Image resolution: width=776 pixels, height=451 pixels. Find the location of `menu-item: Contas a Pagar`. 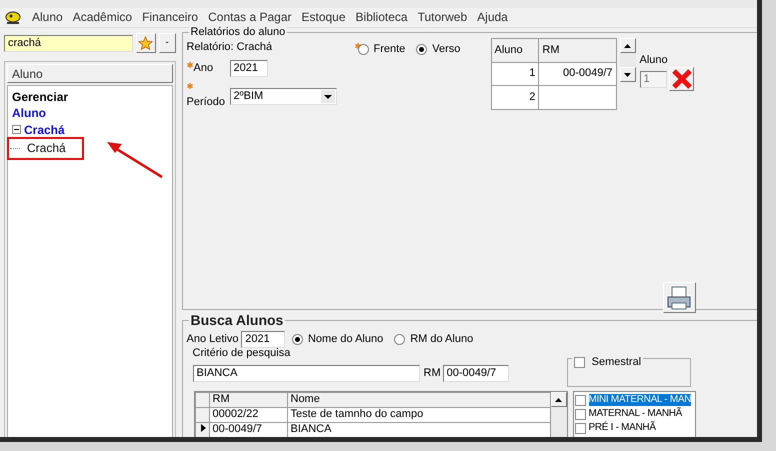

menu-item: Contas a Pagar is located at coordinates (250, 17).